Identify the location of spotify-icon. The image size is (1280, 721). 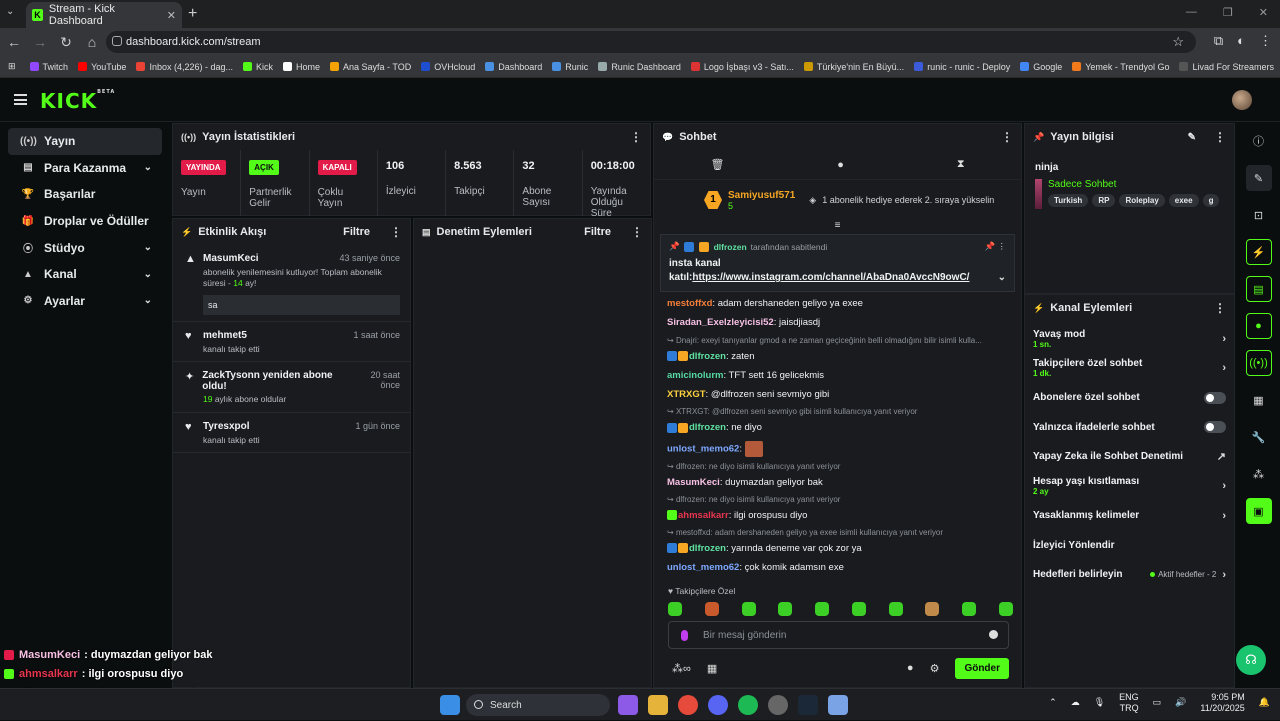
(748, 705).